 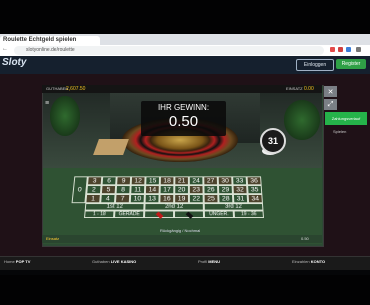 What do you see at coordinates (240, 198) in the screenshot?
I see `bet-cell-number: 31` at bounding box center [240, 198].